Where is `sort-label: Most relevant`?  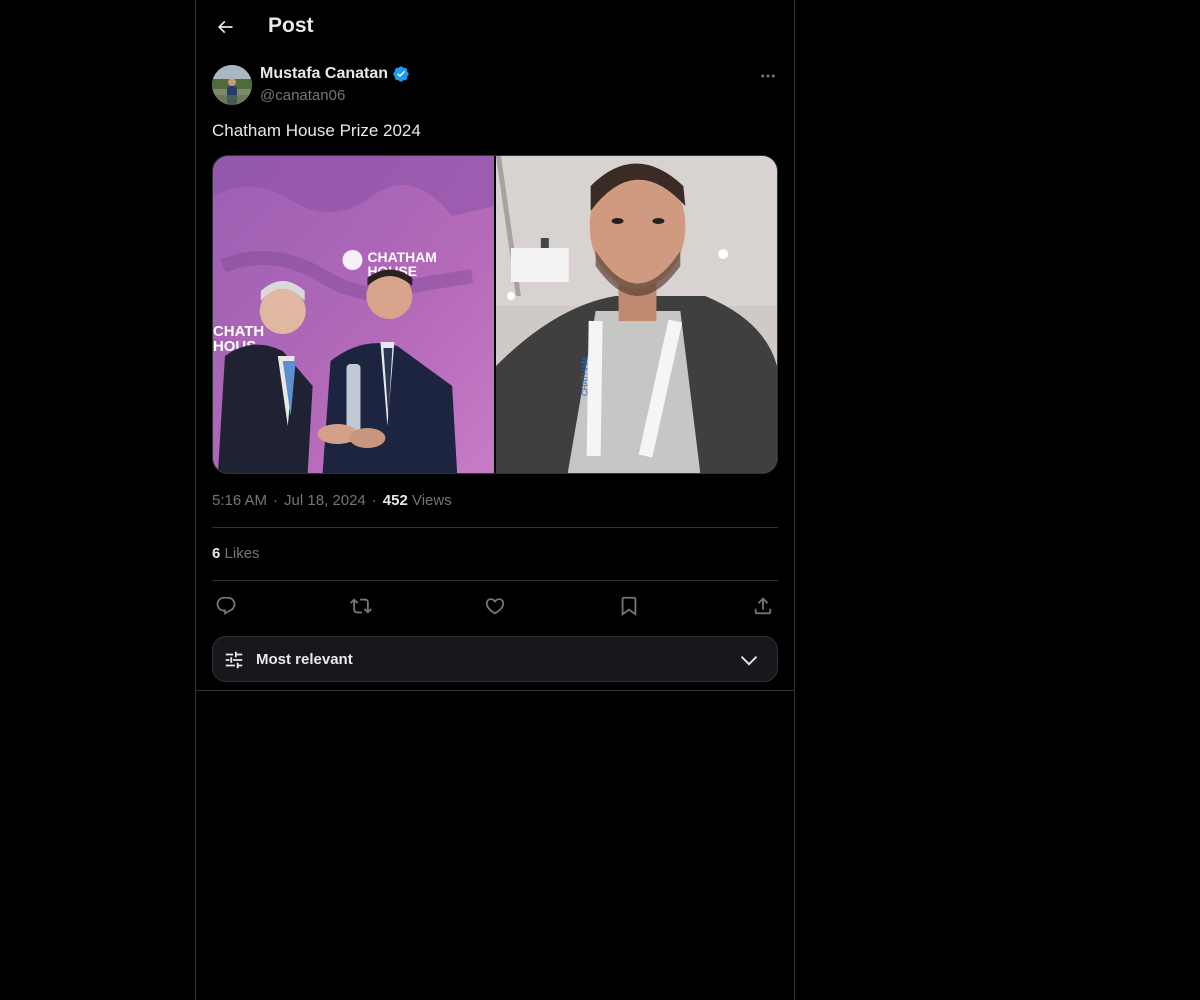
sort-label: Most relevant is located at coordinates (304, 659).